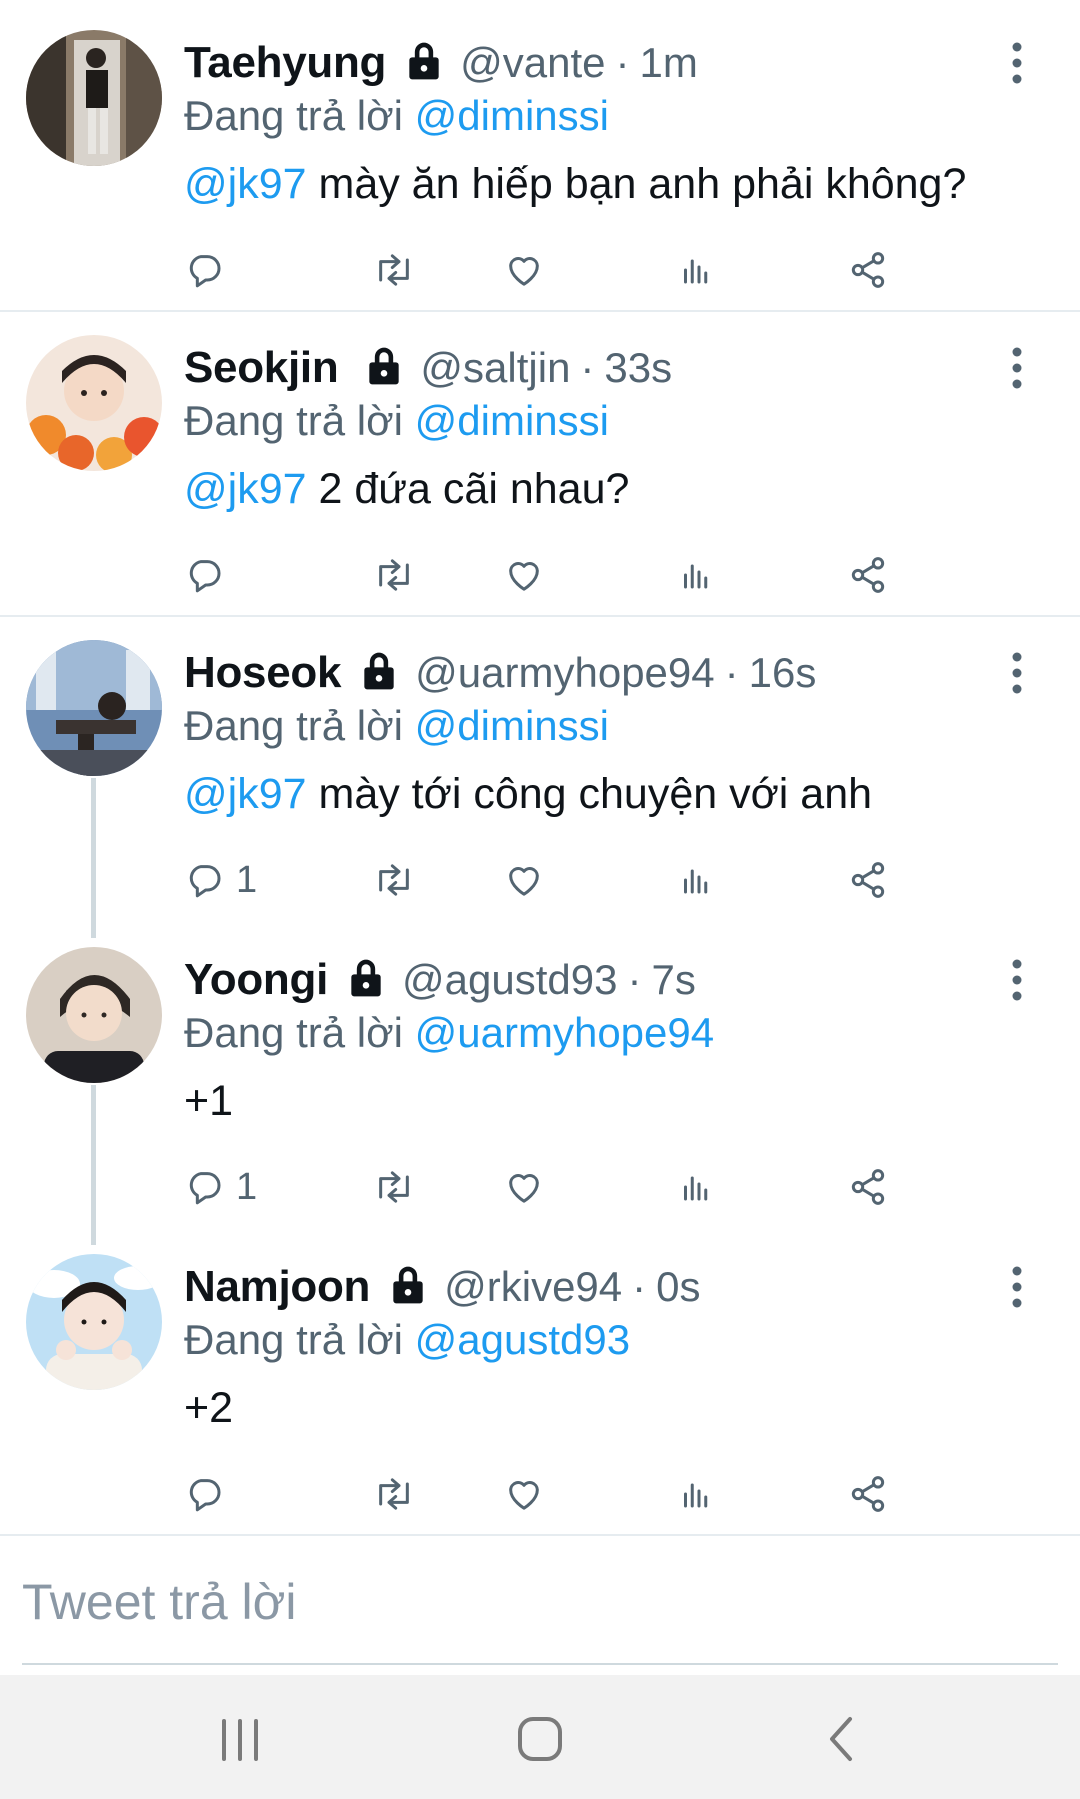 This screenshot has width=1080, height=1799. I want to click on tweet-body: 2 đứa cãi nhau?, so click(468, 489).